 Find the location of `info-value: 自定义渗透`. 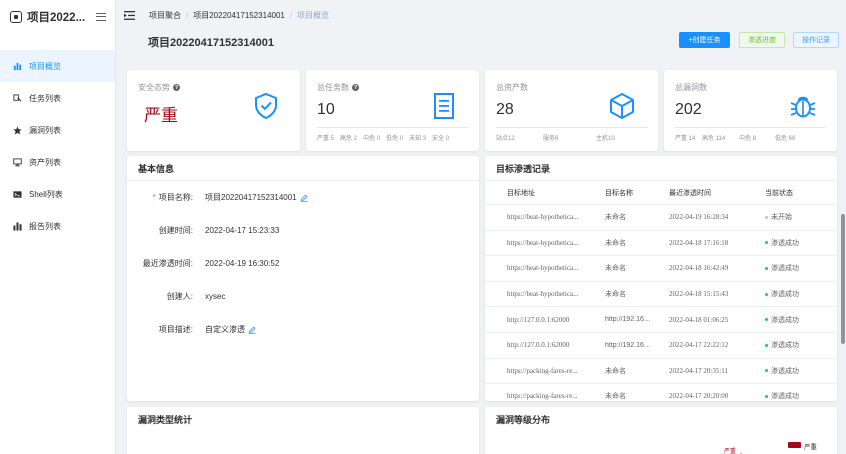

info-value: 自定义渗透 is located at coordinates (225, 329).